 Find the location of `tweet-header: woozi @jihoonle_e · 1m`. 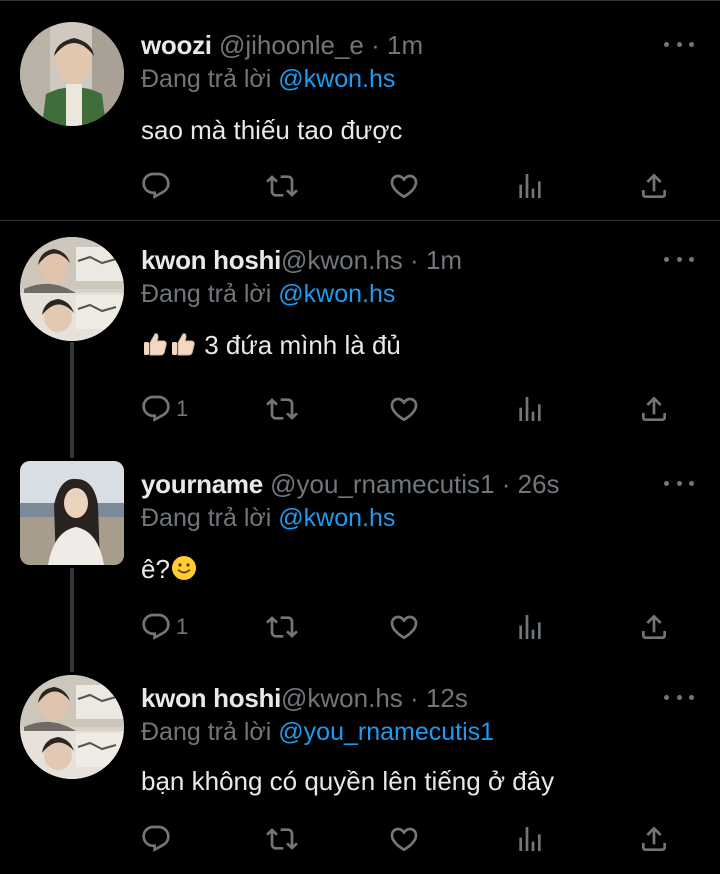

tweet-header: woozi @jihoonle_e · 1m is located at coordinates (282, 45).